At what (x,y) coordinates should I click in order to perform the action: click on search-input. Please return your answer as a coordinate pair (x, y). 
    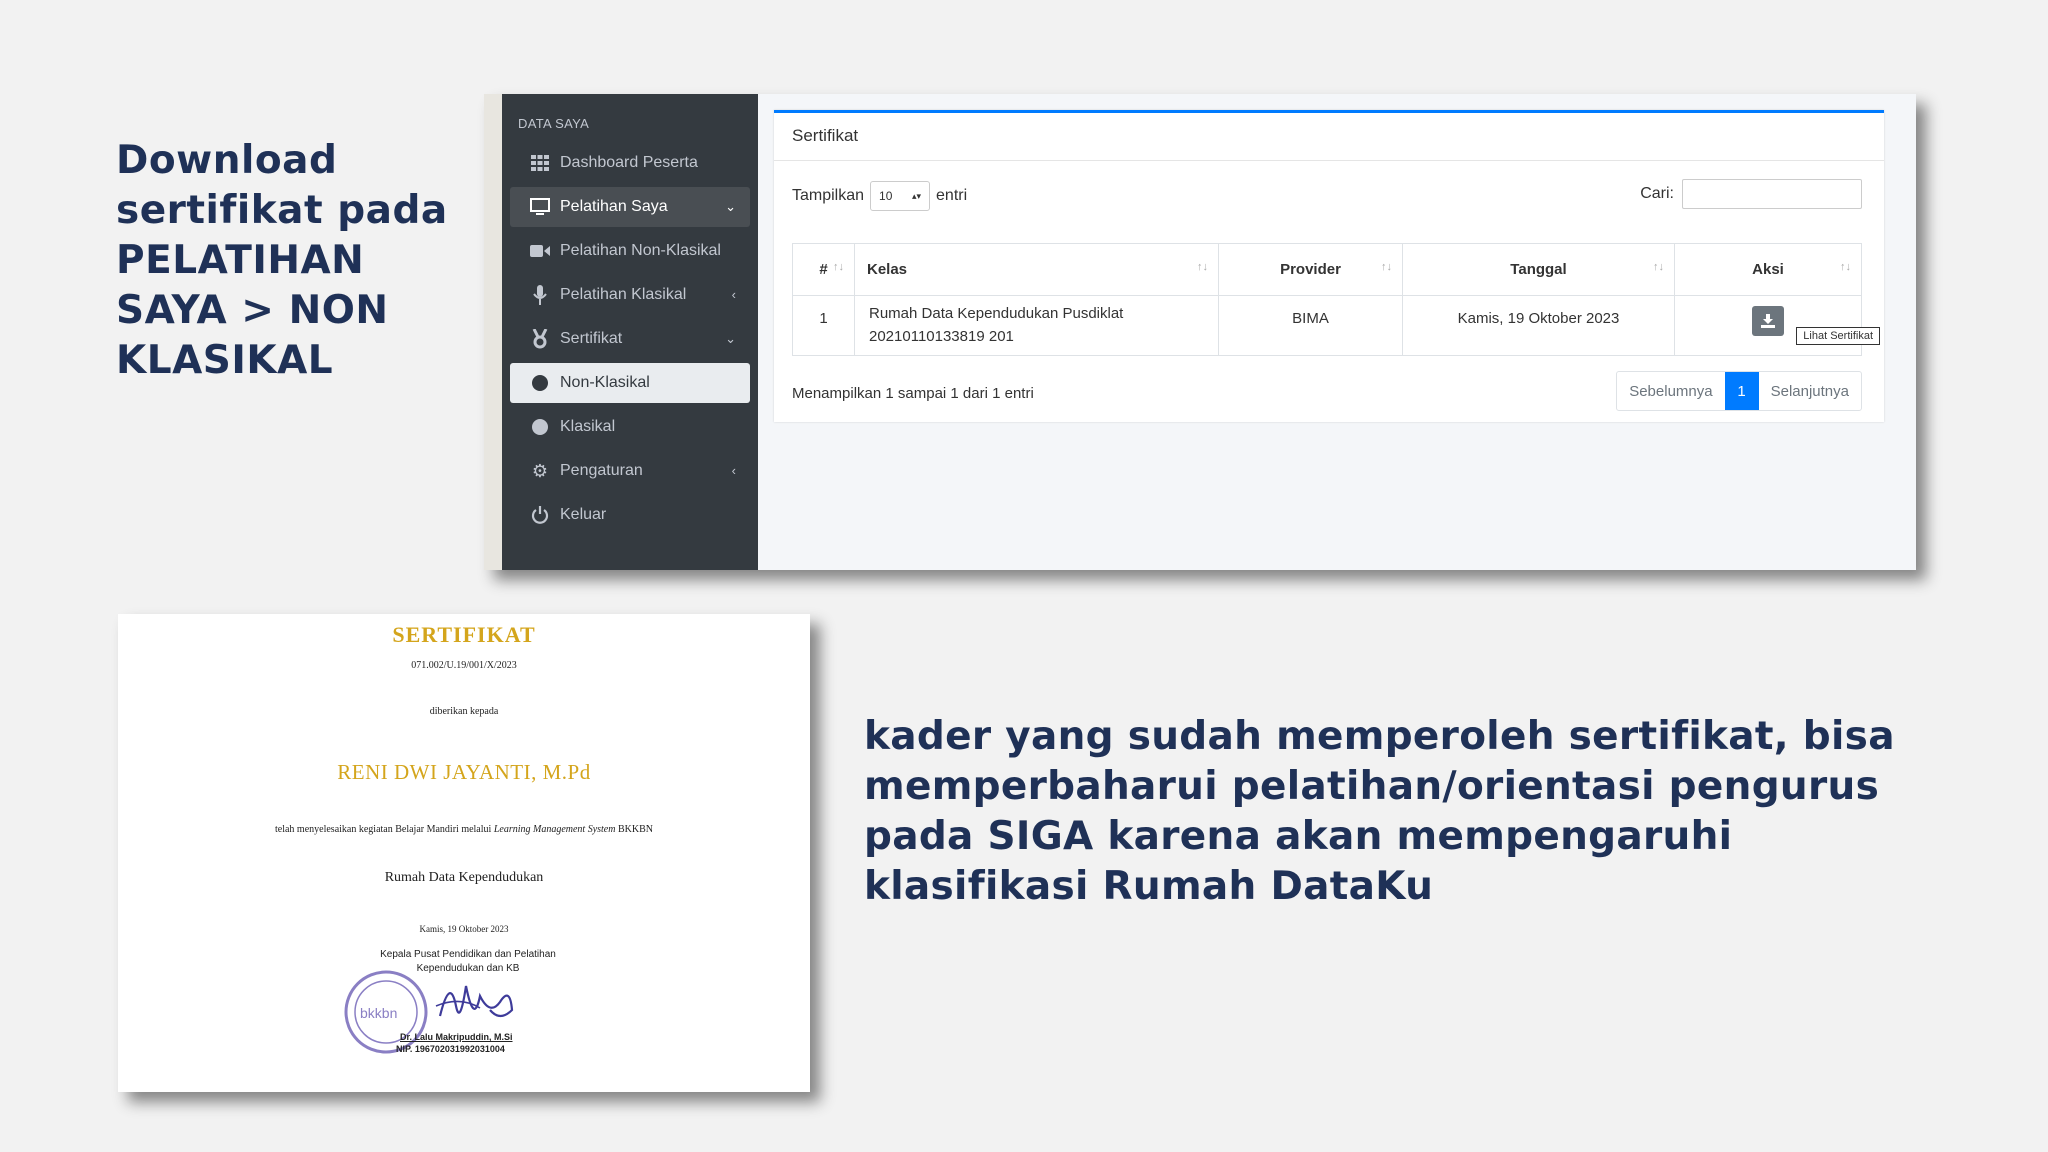
    Looking at the image, I should click on (1772, 194).